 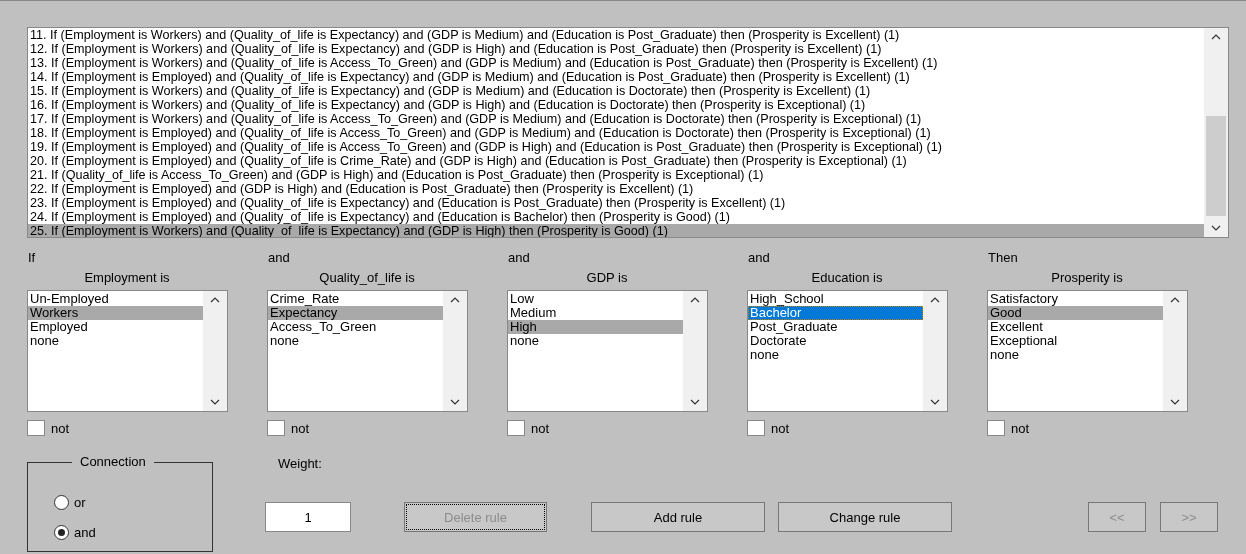 I want to click on term-list: Un-Employed Workers Employed none, so click(x=127, y=351).